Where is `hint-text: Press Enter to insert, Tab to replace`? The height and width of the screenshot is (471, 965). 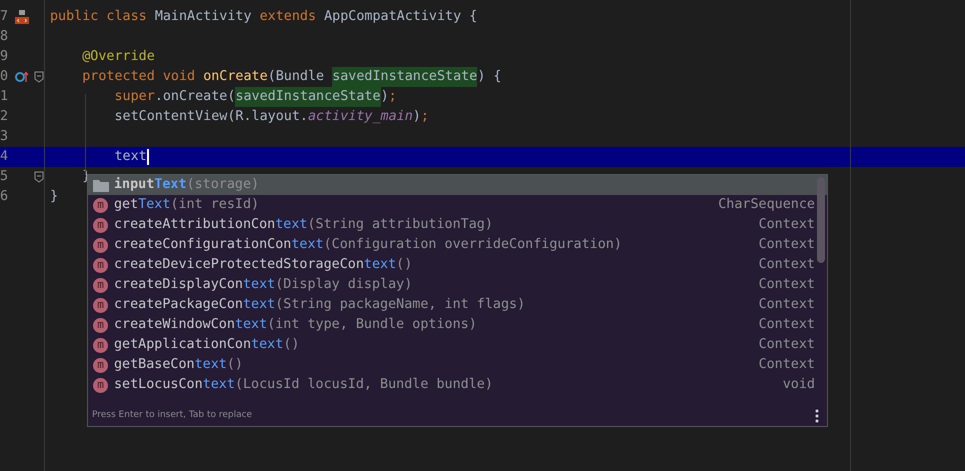 hint-text: Press Enter to insert, Tab to replace is located at coordinates (172, 415).